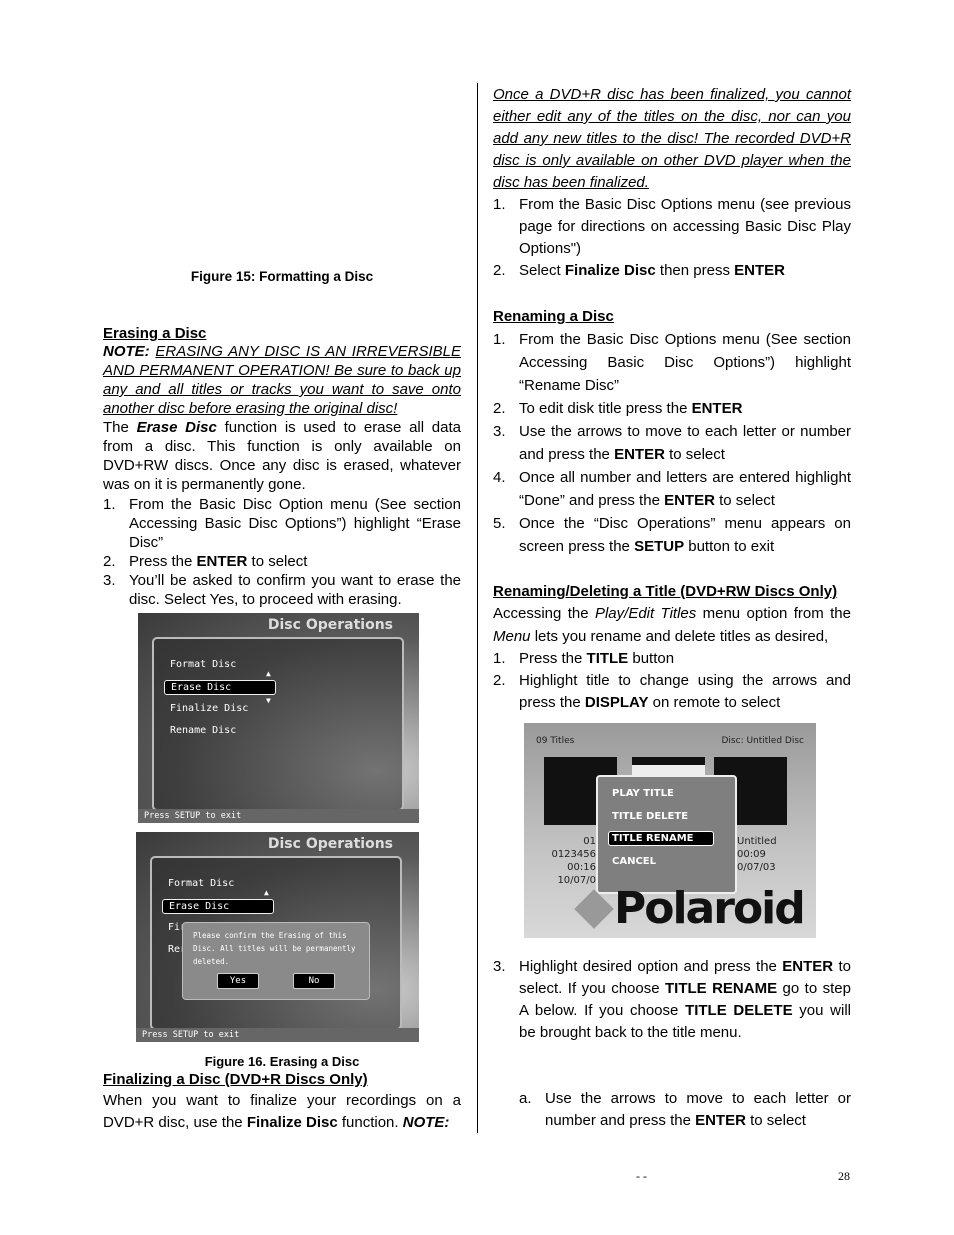 The height and width of the screenshot is (1235, 954). Describe the element at coordinates (643, 793) in the screenshot. I see `menu-play-title: PLAY TITLE` at that location.